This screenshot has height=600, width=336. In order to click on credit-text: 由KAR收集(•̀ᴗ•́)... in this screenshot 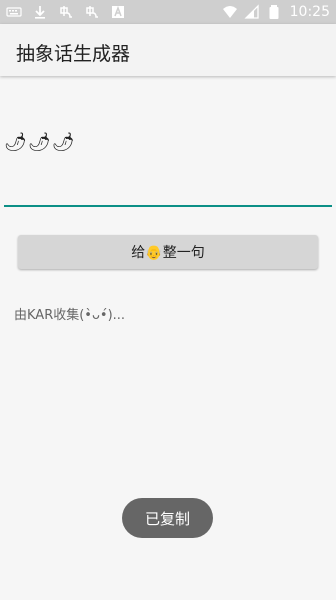, I will do `click(70, 315)`.